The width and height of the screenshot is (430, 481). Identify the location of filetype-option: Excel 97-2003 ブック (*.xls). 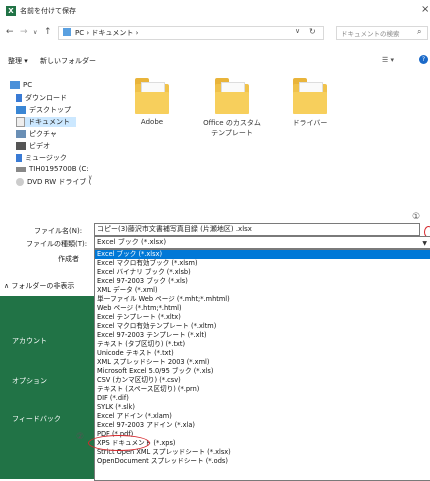
(262, 281).